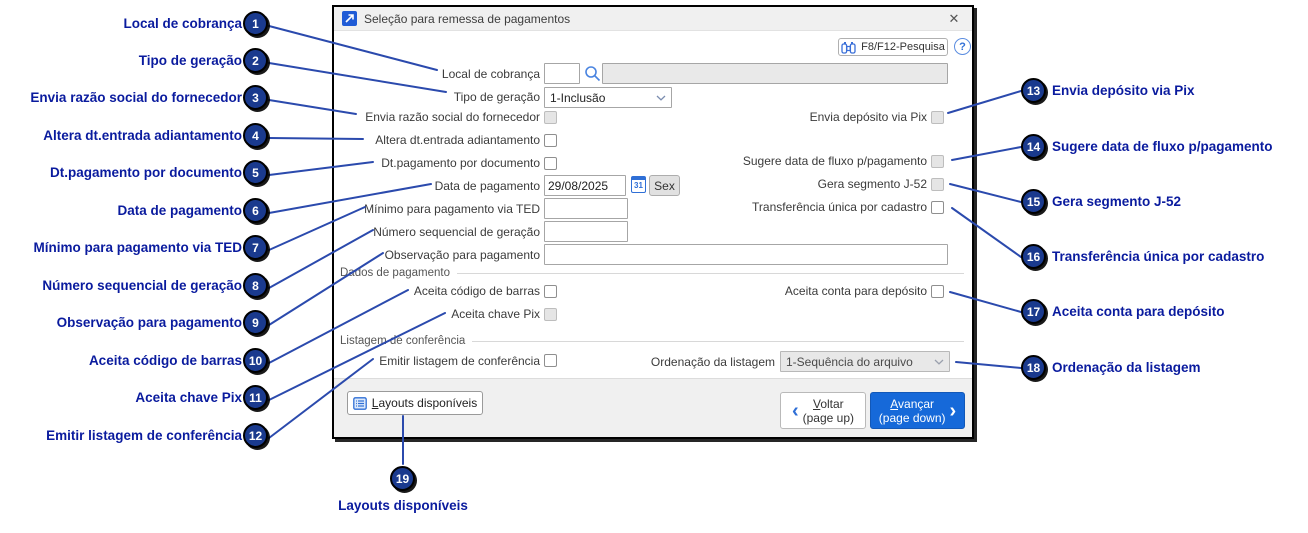  I want to click on callout-badge: 7, so click(255, 247).